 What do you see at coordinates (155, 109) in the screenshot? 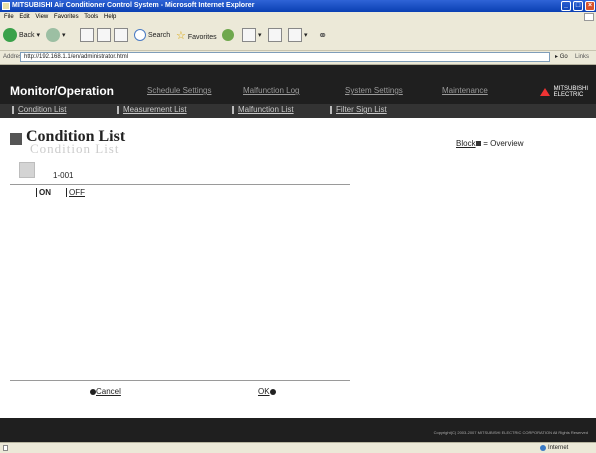
I see `subnav-measurement-list-label: Measurement List` at bounding box center [155, 109].